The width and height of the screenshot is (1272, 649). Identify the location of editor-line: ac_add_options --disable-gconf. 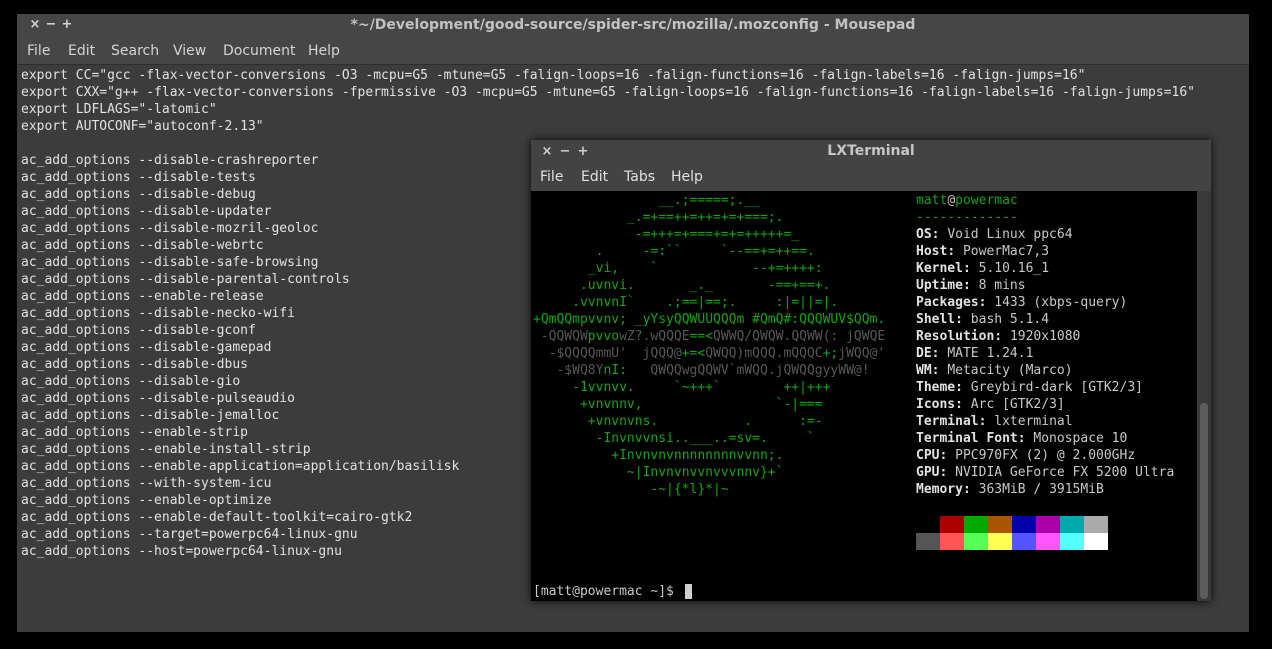
(138, 330).